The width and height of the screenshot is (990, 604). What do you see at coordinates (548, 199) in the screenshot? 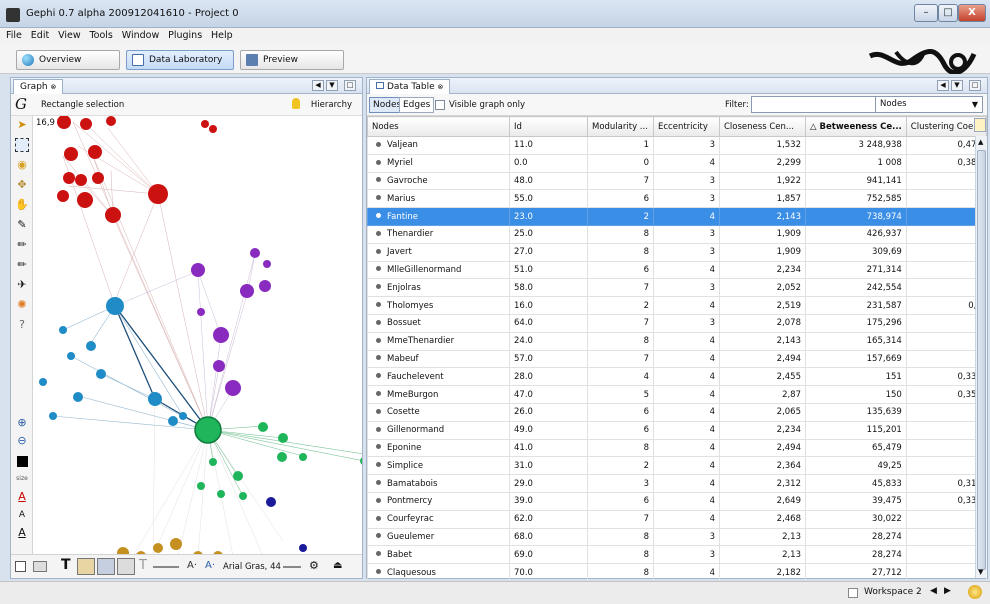
I see `cell-id: 55.0` at bounding box center [548, 199].